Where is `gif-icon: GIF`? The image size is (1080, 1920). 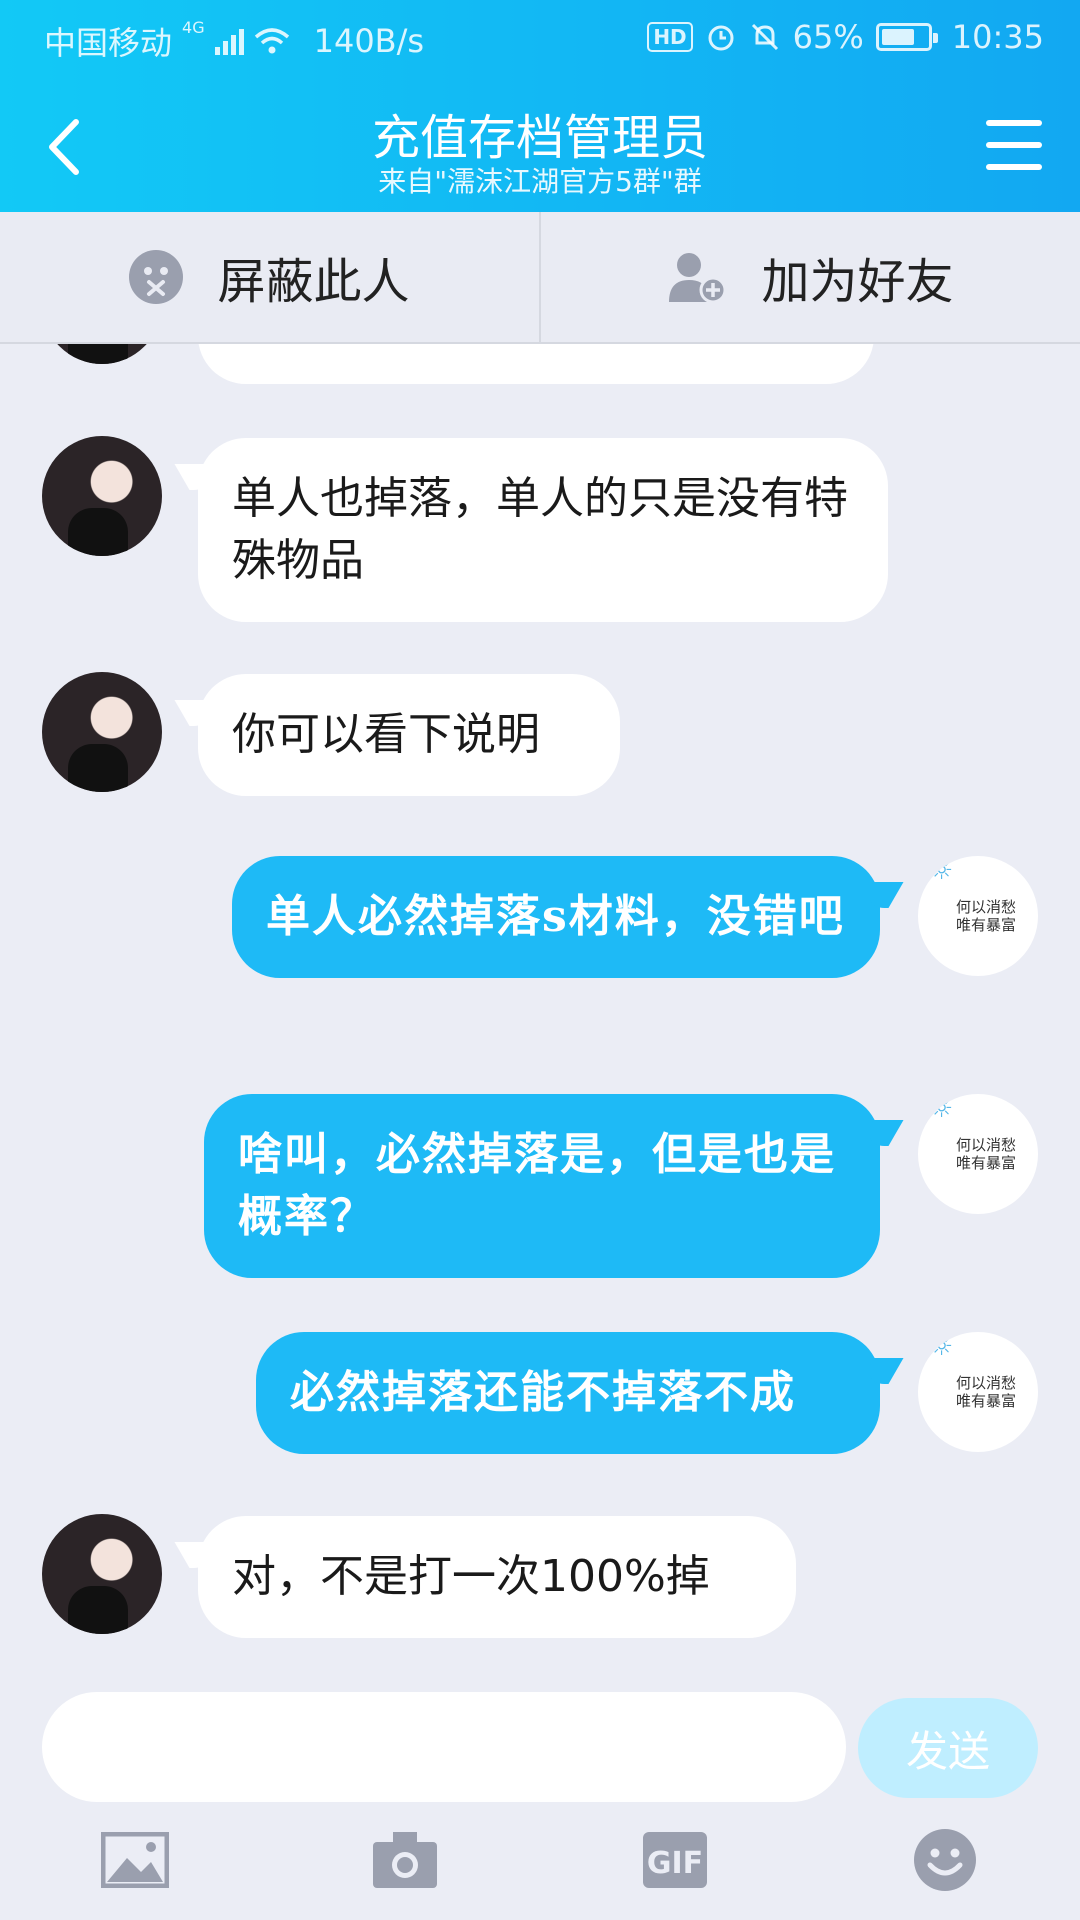 gif-icon: GIF is located at coordinates (675, 1860).